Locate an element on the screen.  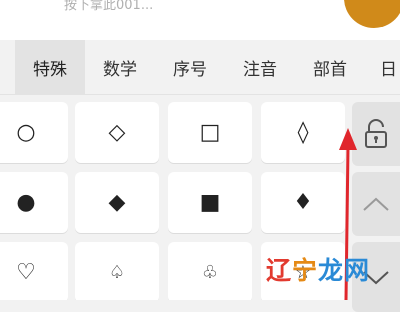
svg-text: 辽 is located at coordinates (279, 270).